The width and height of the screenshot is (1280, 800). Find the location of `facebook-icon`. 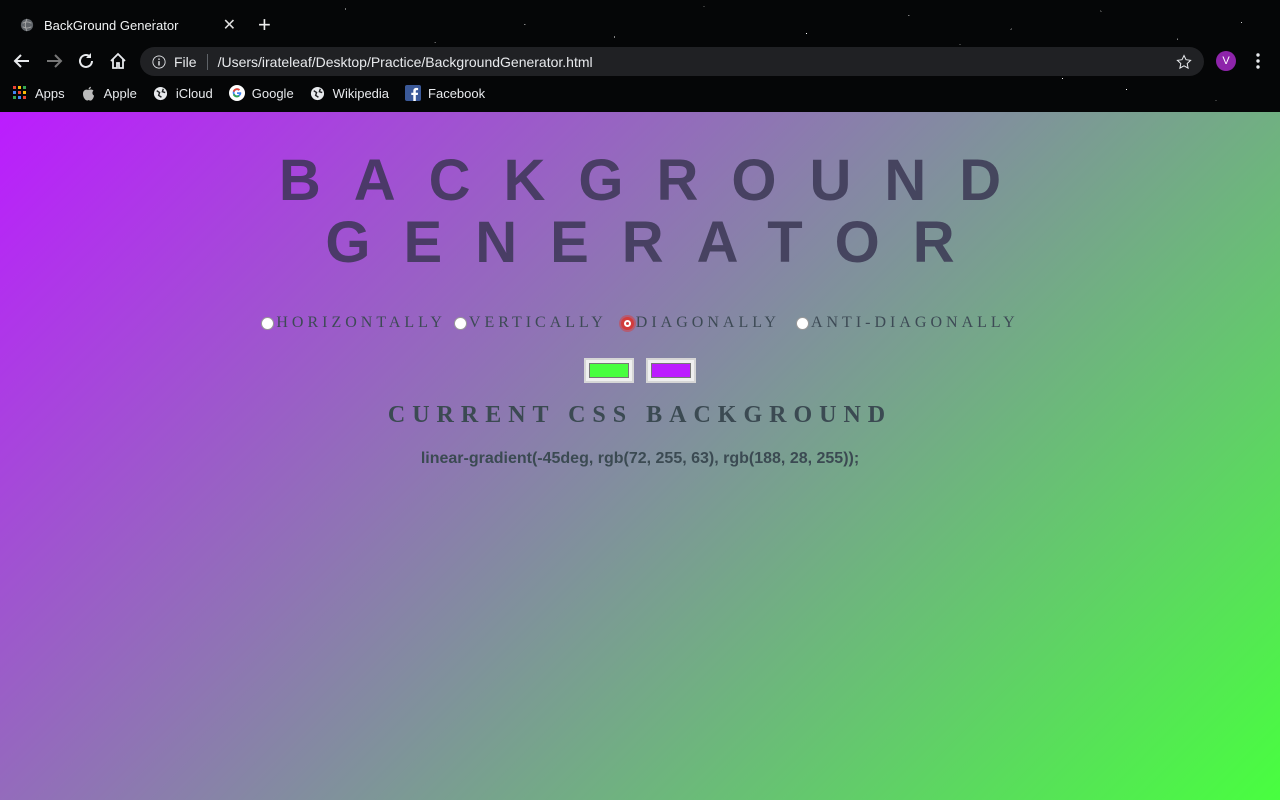

facebook-icon is located at coordinates (413, 93).